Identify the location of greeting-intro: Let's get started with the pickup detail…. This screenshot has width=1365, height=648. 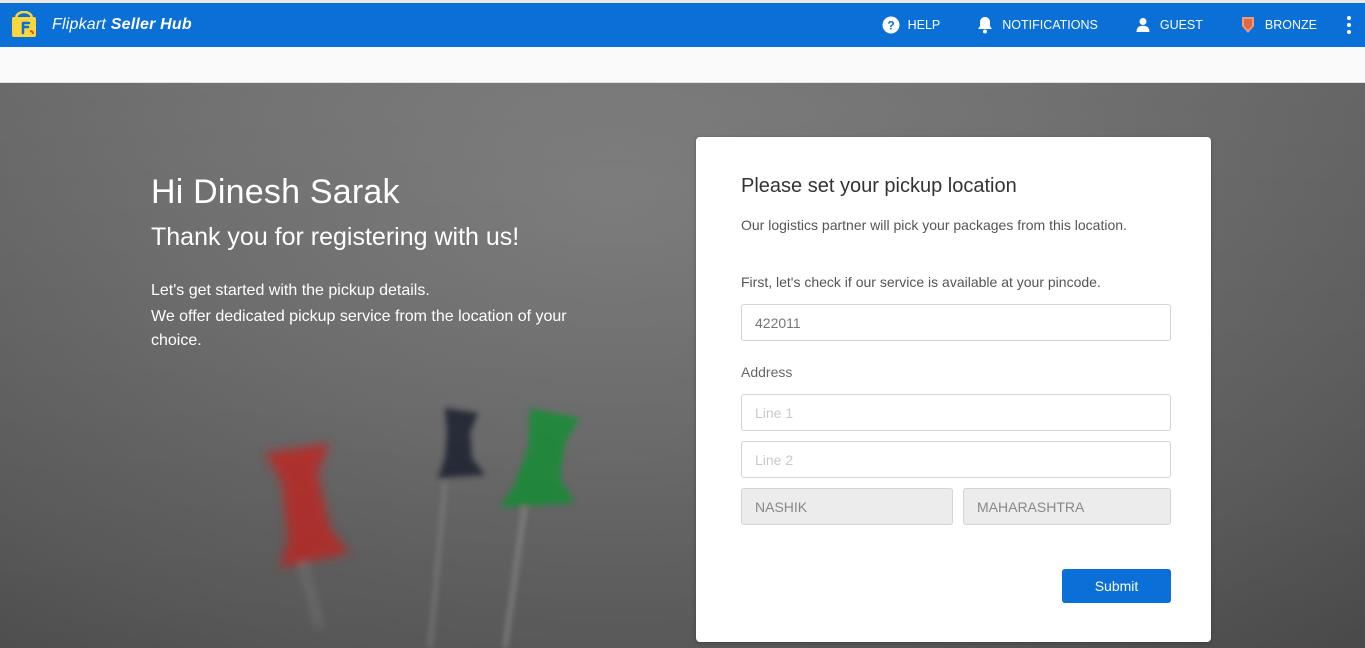
(290, 290).